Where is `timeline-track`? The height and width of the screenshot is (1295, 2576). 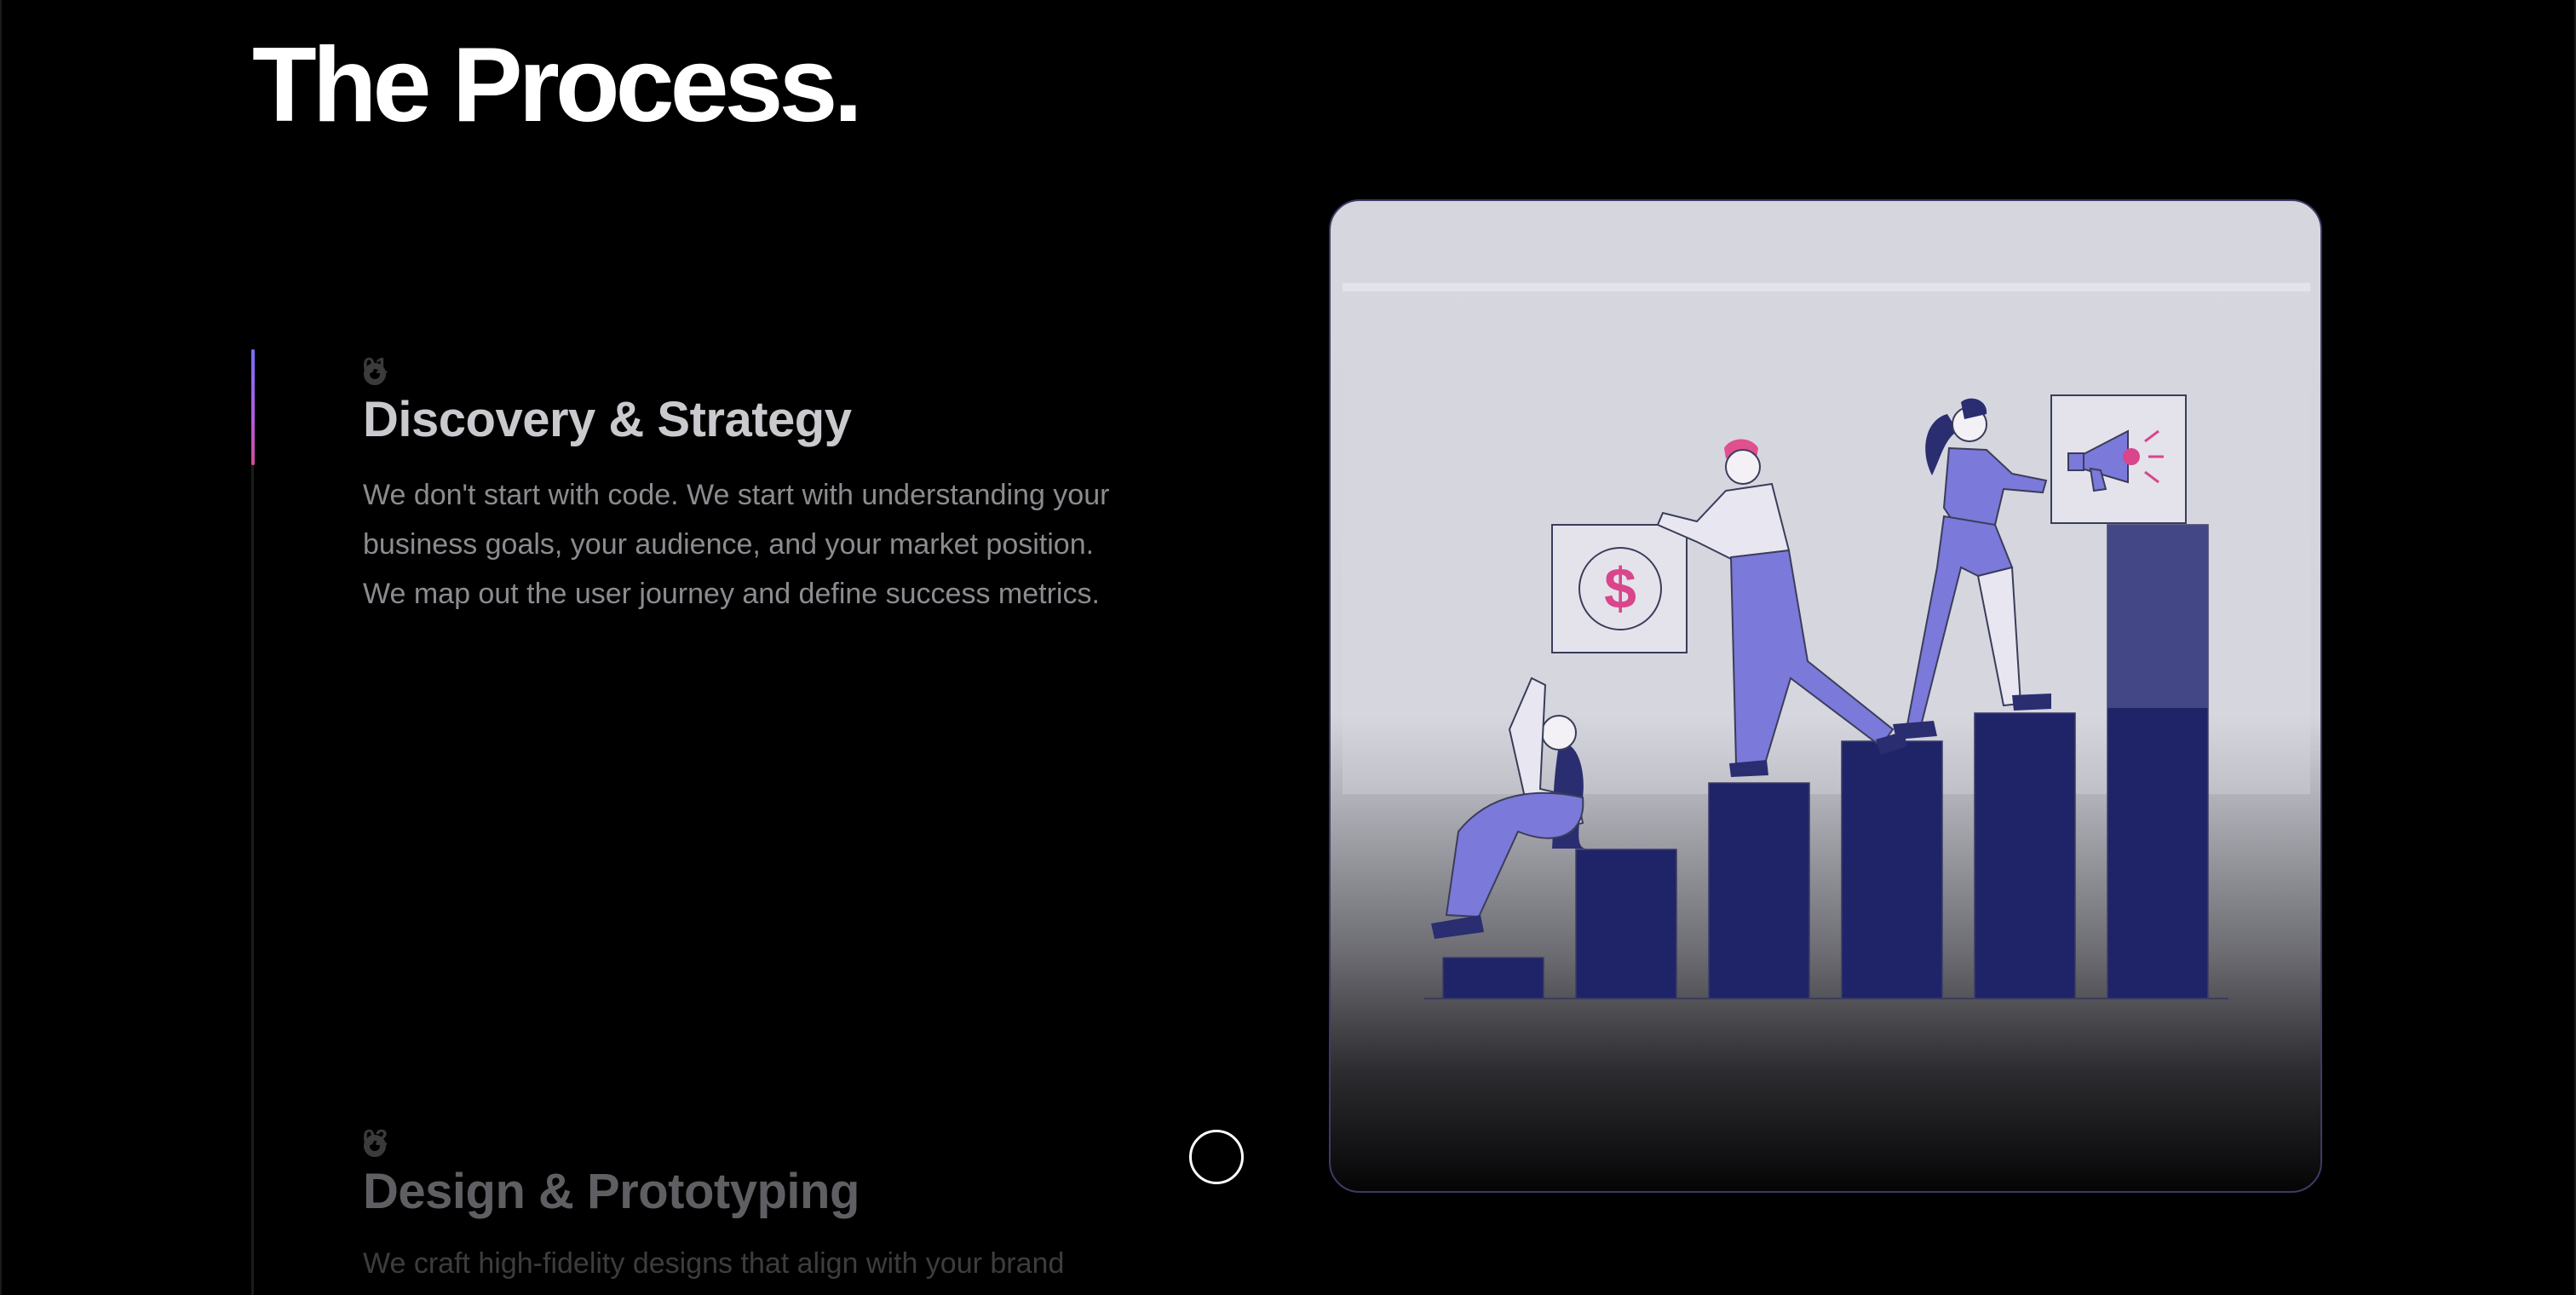 timeline-track is located at coordinates (252, 822).